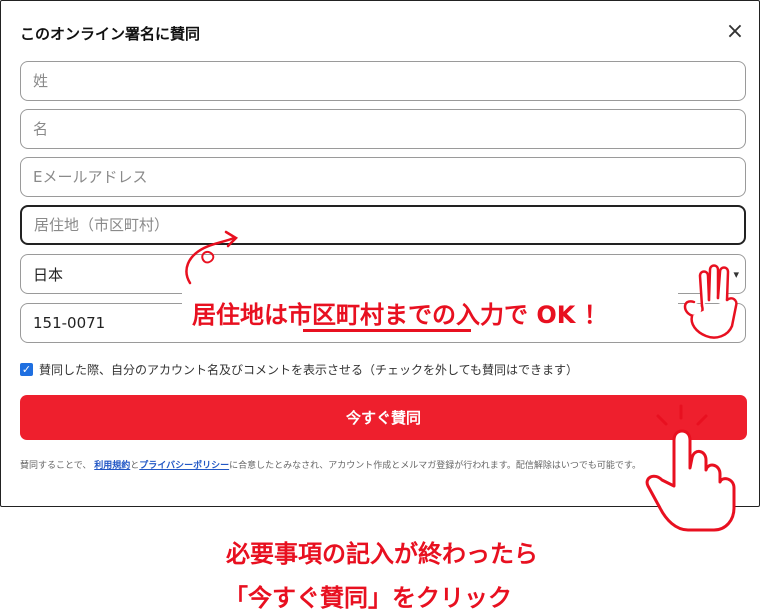 The height and width of the screenshot is (613, 762). What do you see at coordinates (710, 301) in the screenshot?
I see `ok-hand-icon` at bounding box center [710, 301].